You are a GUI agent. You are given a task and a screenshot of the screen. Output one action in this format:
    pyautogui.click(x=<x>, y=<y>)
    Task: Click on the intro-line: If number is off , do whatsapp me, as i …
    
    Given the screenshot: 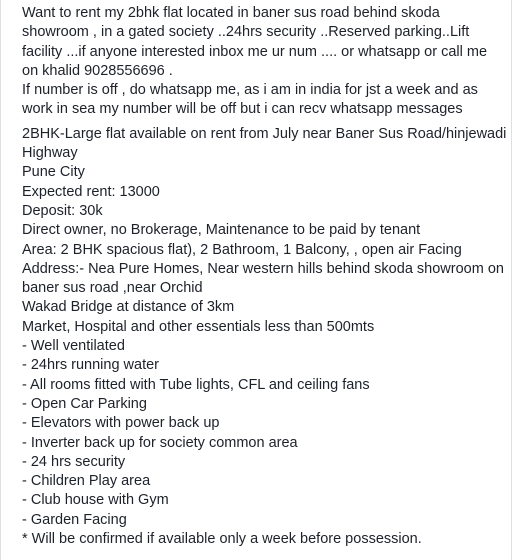 What is the action you would take?
    pyautogui.click(x=250, y=90)
    